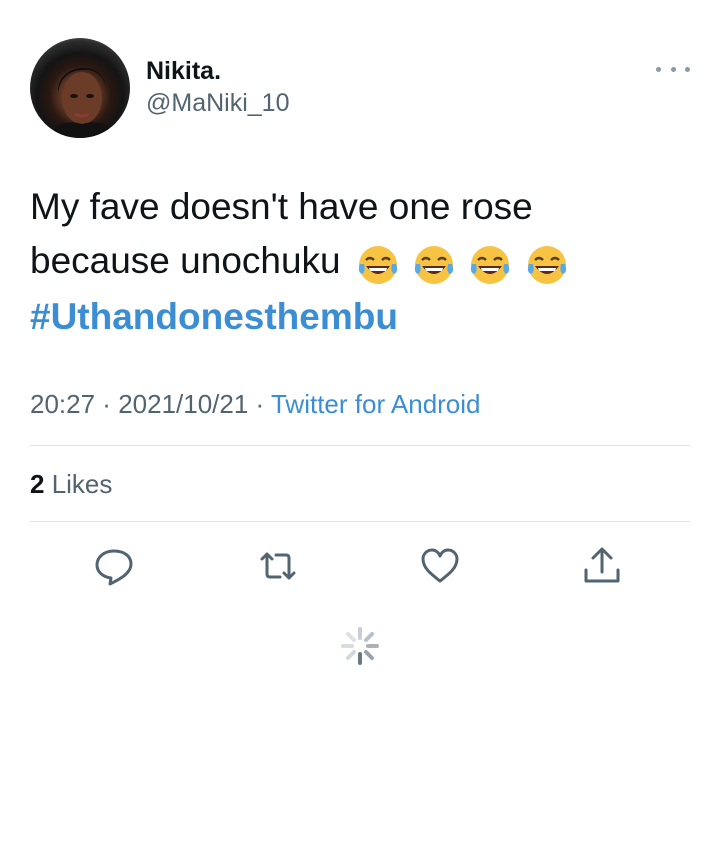  I want to click on likes-count: 2, so click(37, 484).